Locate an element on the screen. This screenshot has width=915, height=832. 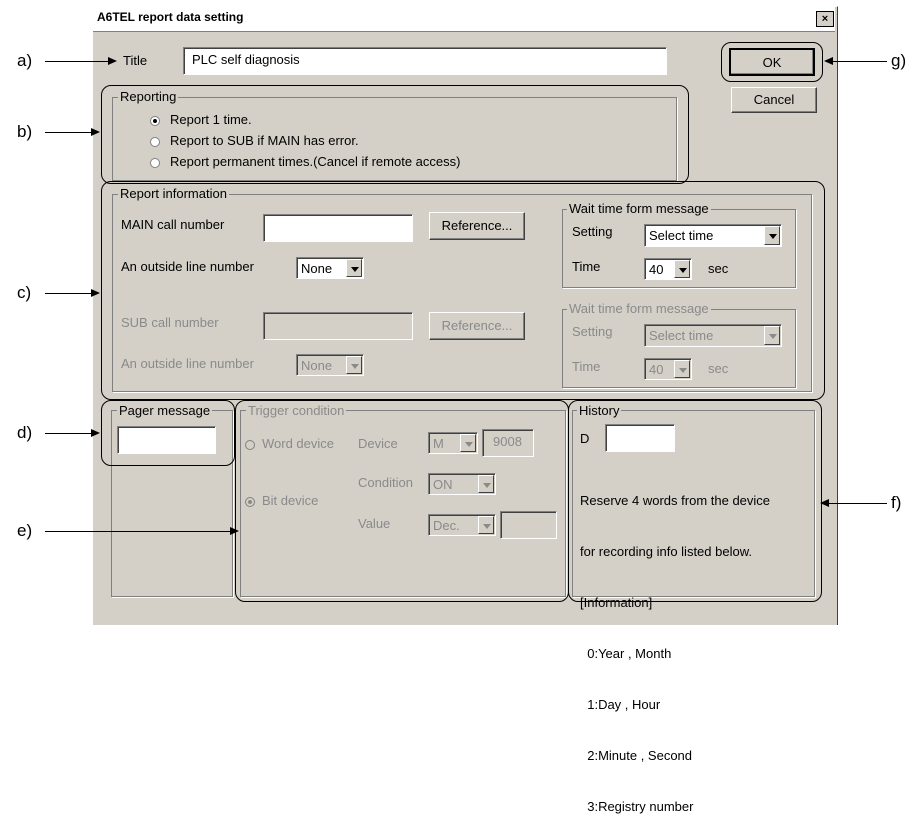
annotation-b: b) is located at coordinates (25, 131).